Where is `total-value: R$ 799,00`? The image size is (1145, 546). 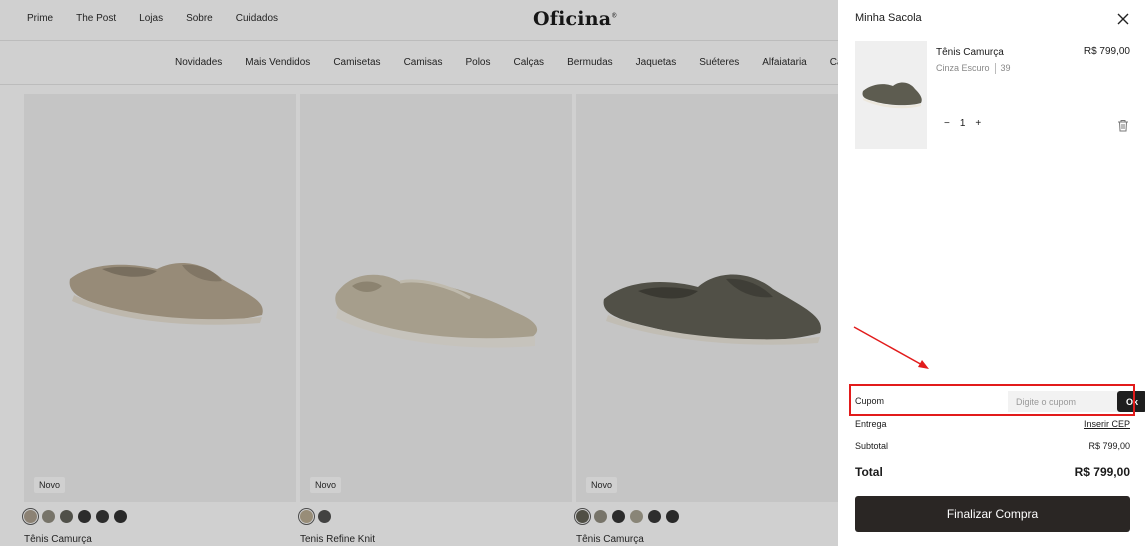 total-value: R$ 799,00 is located at coordinates (1102, 472).